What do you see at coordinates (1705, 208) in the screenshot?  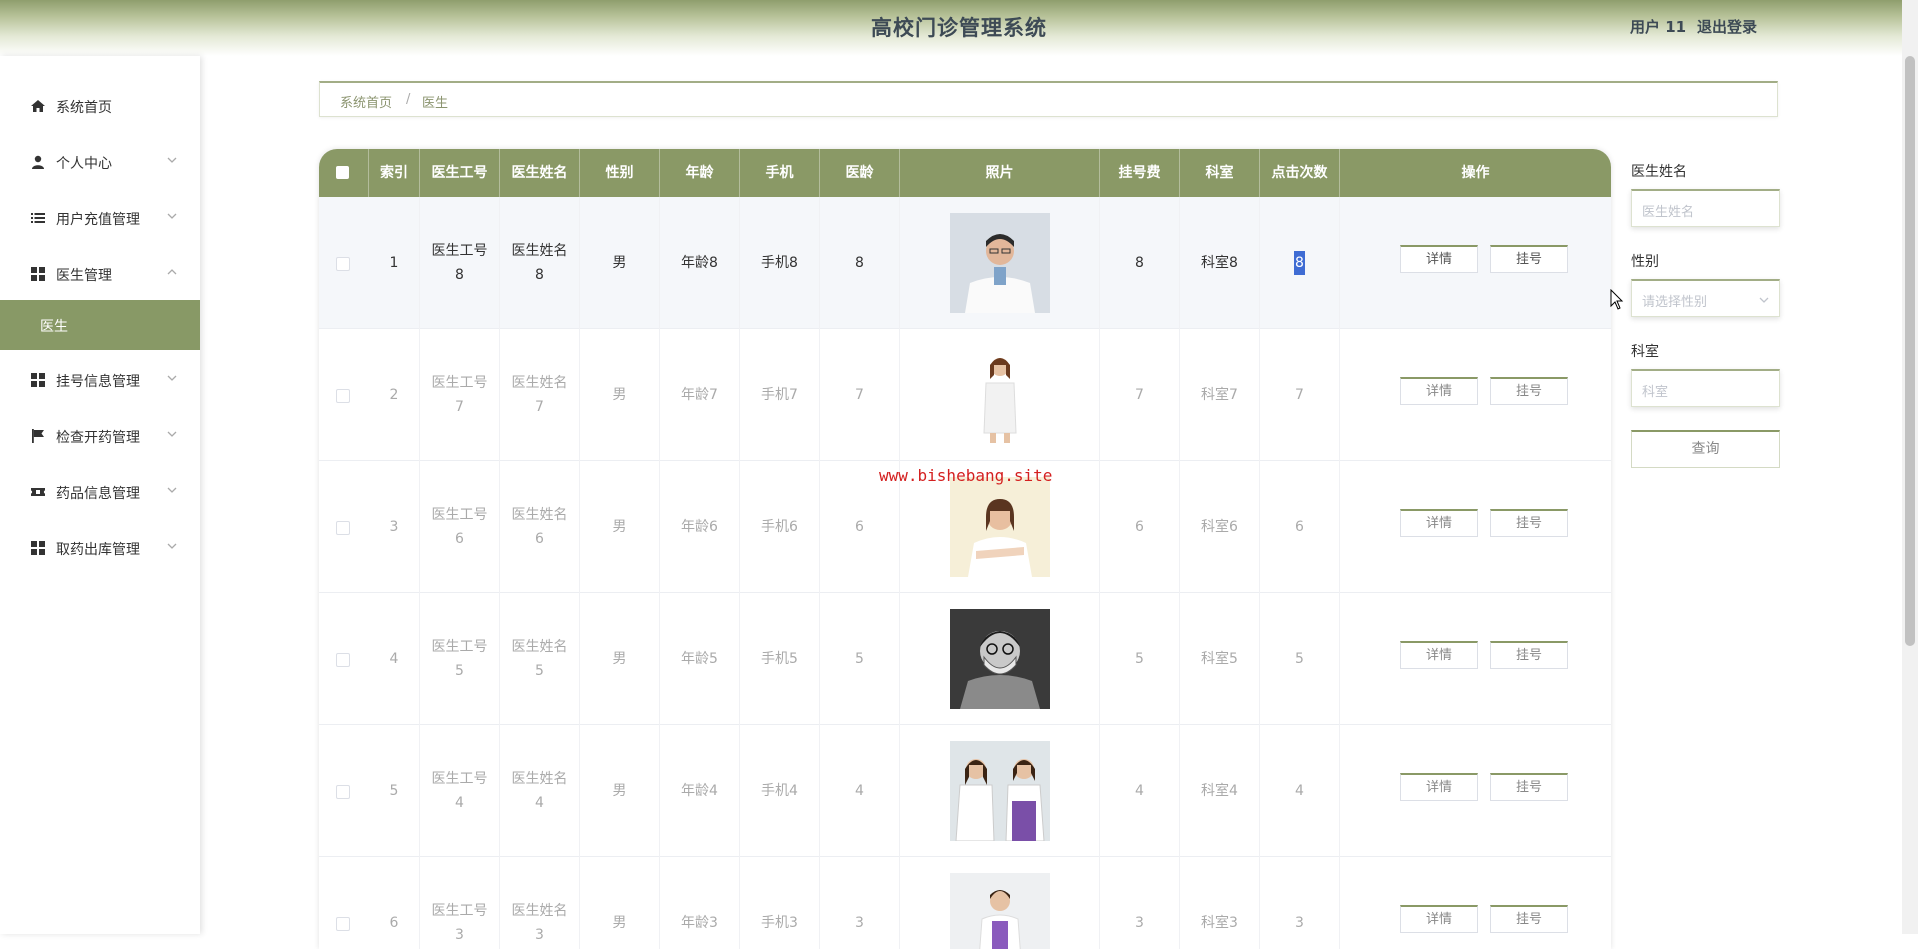 I see `doctor-name-input: 医生姓名` at bounding box center [1705, 208].